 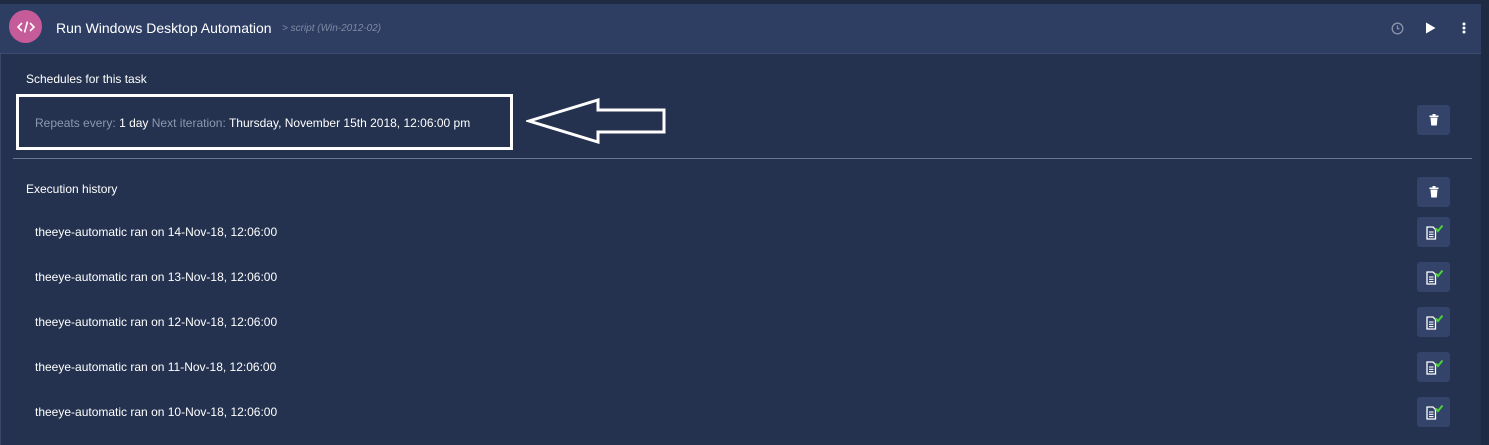 I want to click on delete-schedule-button, so click(x=1433, y=120).